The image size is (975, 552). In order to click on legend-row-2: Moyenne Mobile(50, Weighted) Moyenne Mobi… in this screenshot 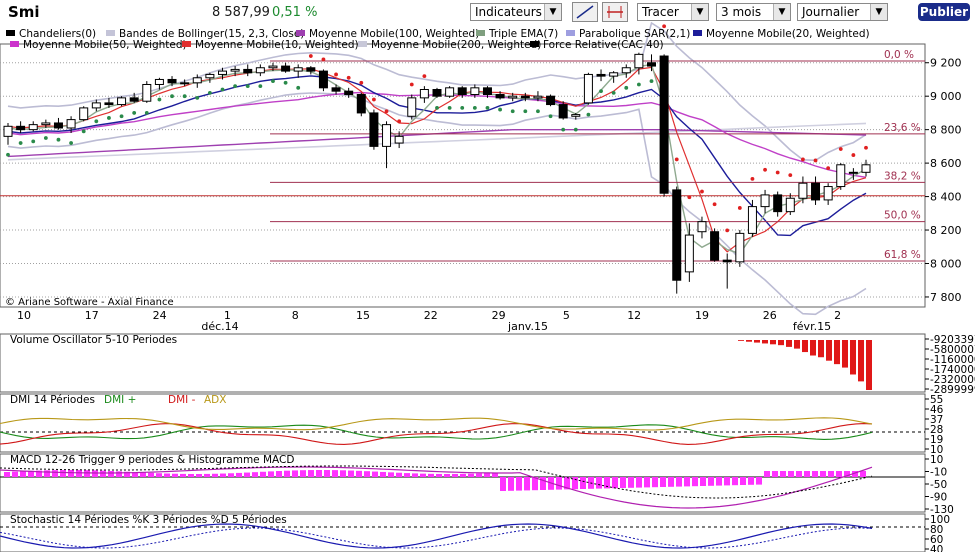, I will do `click(440, 45)`.